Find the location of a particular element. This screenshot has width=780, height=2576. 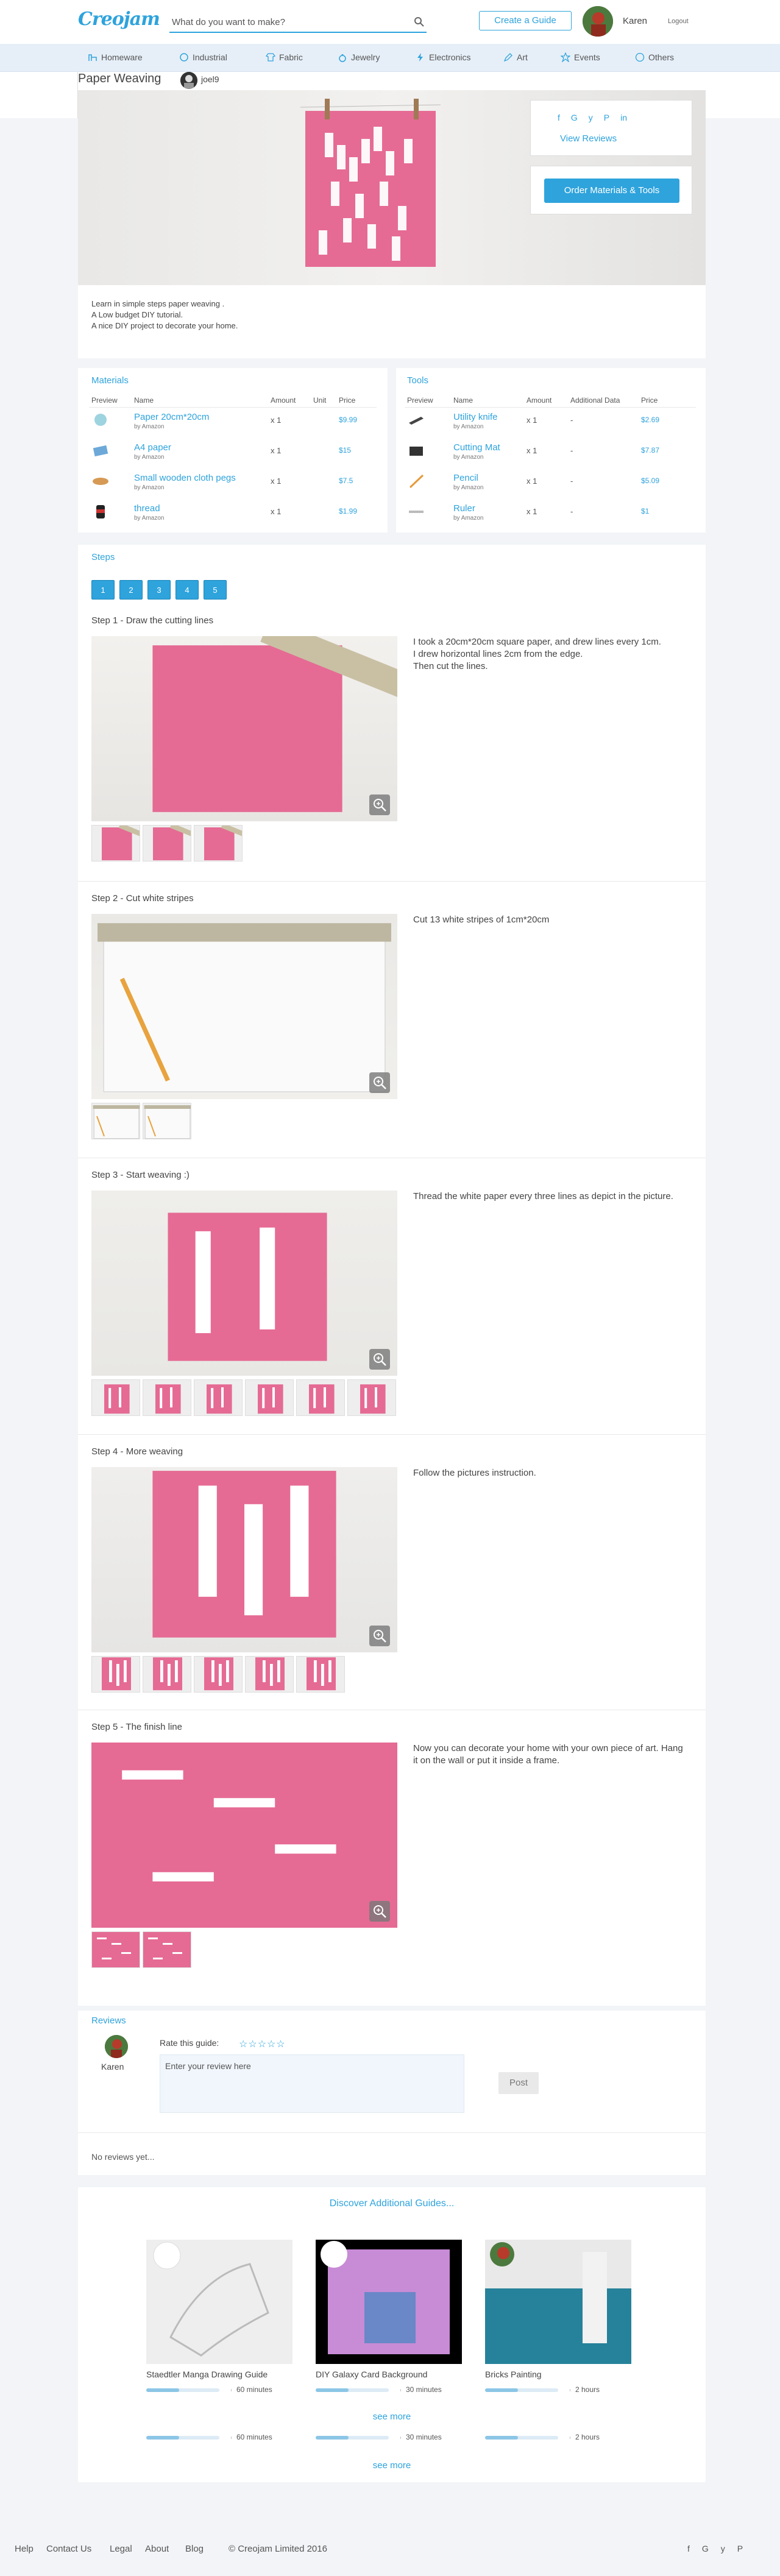

create-guide-button: Create a Guide is located at coordinates (525, 20).